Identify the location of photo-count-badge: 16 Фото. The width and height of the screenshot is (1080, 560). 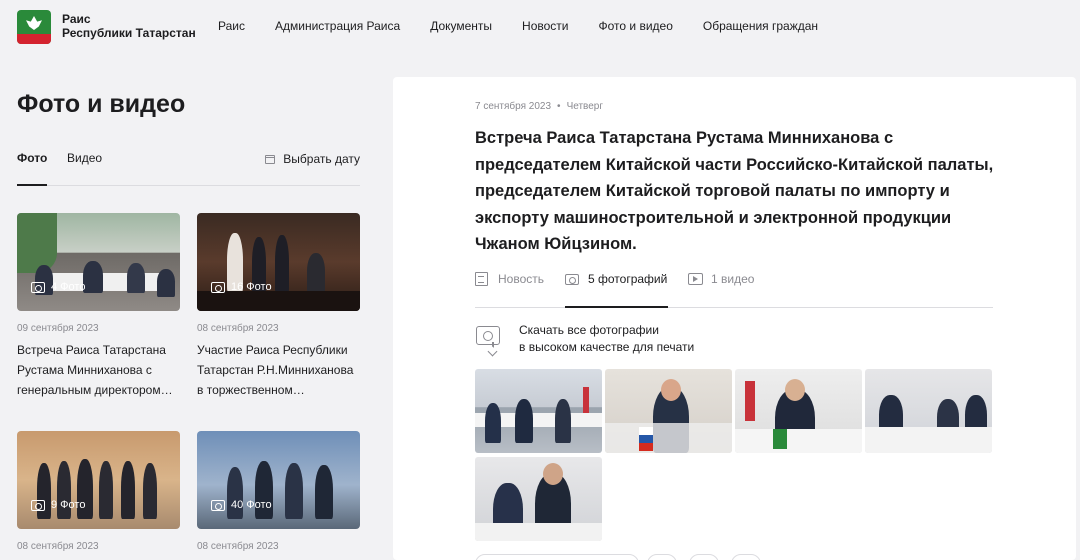
(241, 287).